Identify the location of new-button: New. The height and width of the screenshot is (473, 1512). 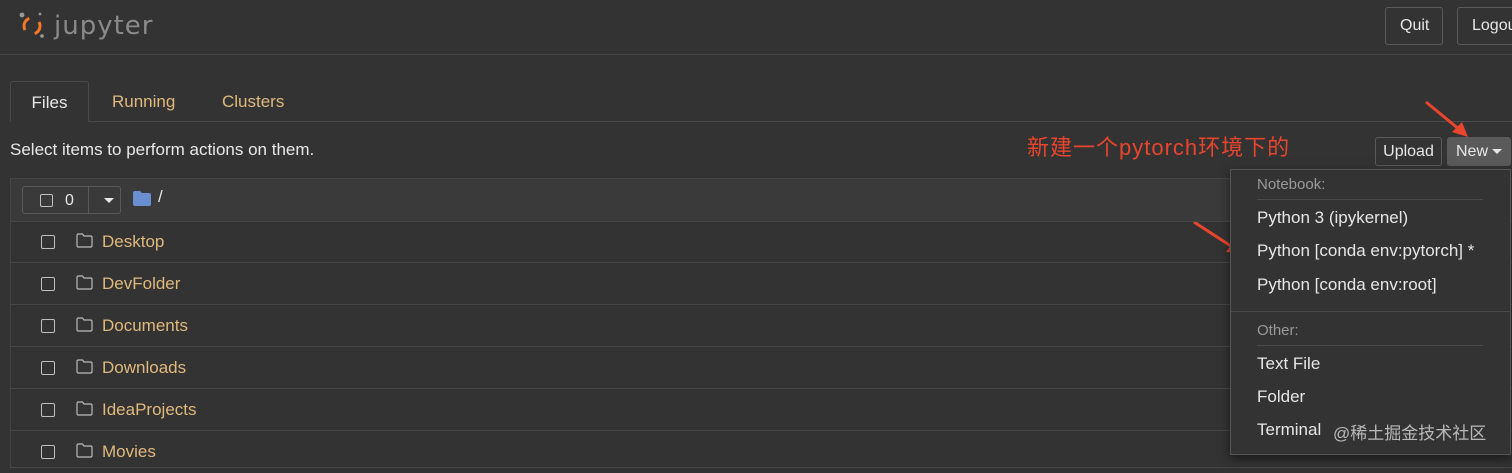
(1479, 151).